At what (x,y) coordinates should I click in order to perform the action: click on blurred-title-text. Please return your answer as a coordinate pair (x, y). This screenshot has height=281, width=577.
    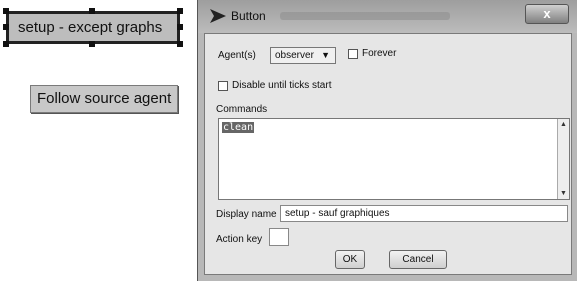
    Looking at the image, I should click on (365, 16).